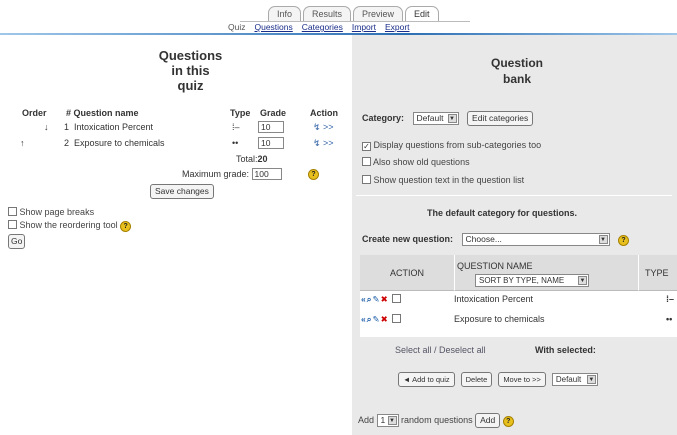 Image resolution: width=677 pixels, height=435 pixels. What do you see at coordinates (262, 159) in the screenshot?
I see `total-value: 20` at bounding box center [262, 159].